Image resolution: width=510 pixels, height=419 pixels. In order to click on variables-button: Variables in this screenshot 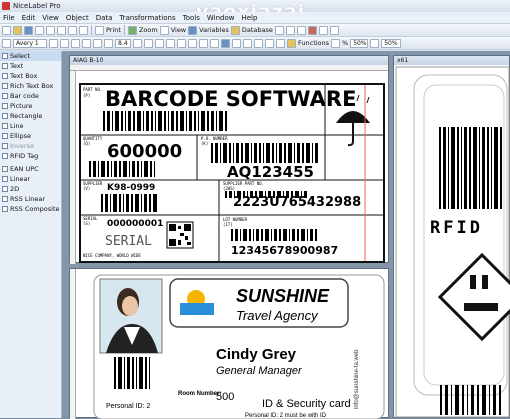, I will do `click(214, 30)`.